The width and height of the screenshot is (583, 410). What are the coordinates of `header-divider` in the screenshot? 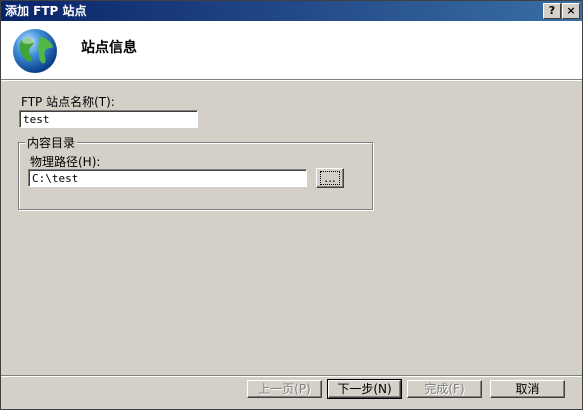 It's located at (291, 80).